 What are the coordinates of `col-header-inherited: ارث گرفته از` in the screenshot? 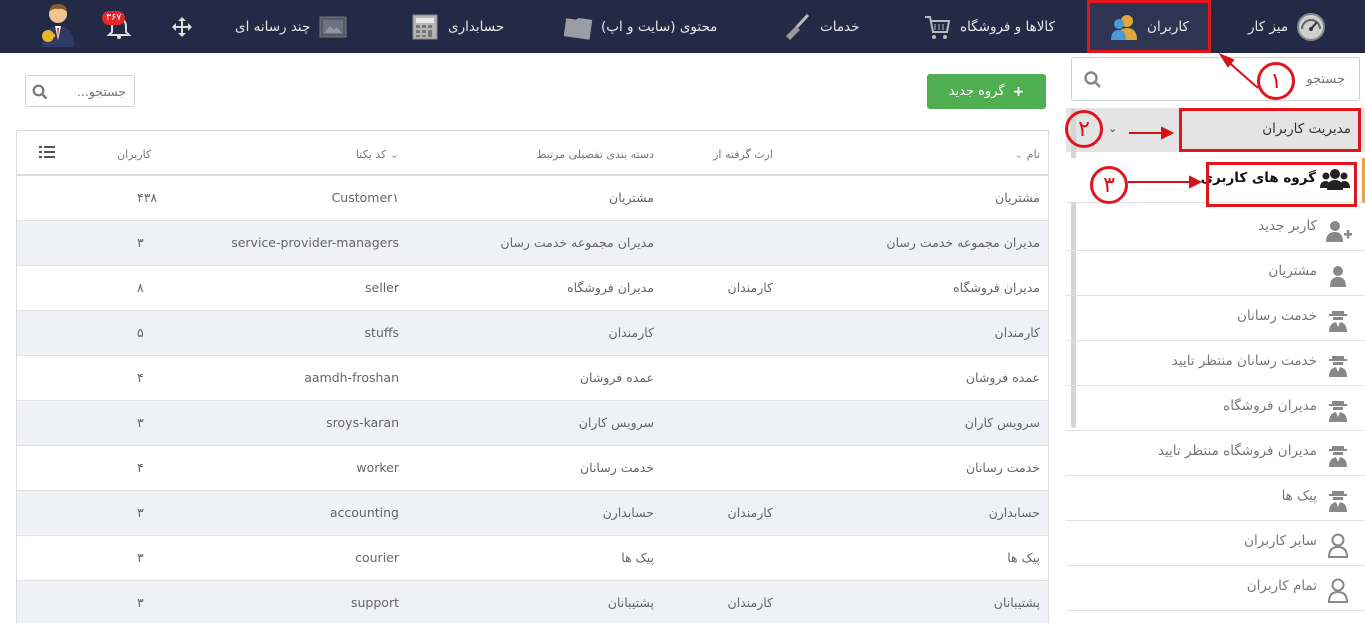 It's located at (743, 154).